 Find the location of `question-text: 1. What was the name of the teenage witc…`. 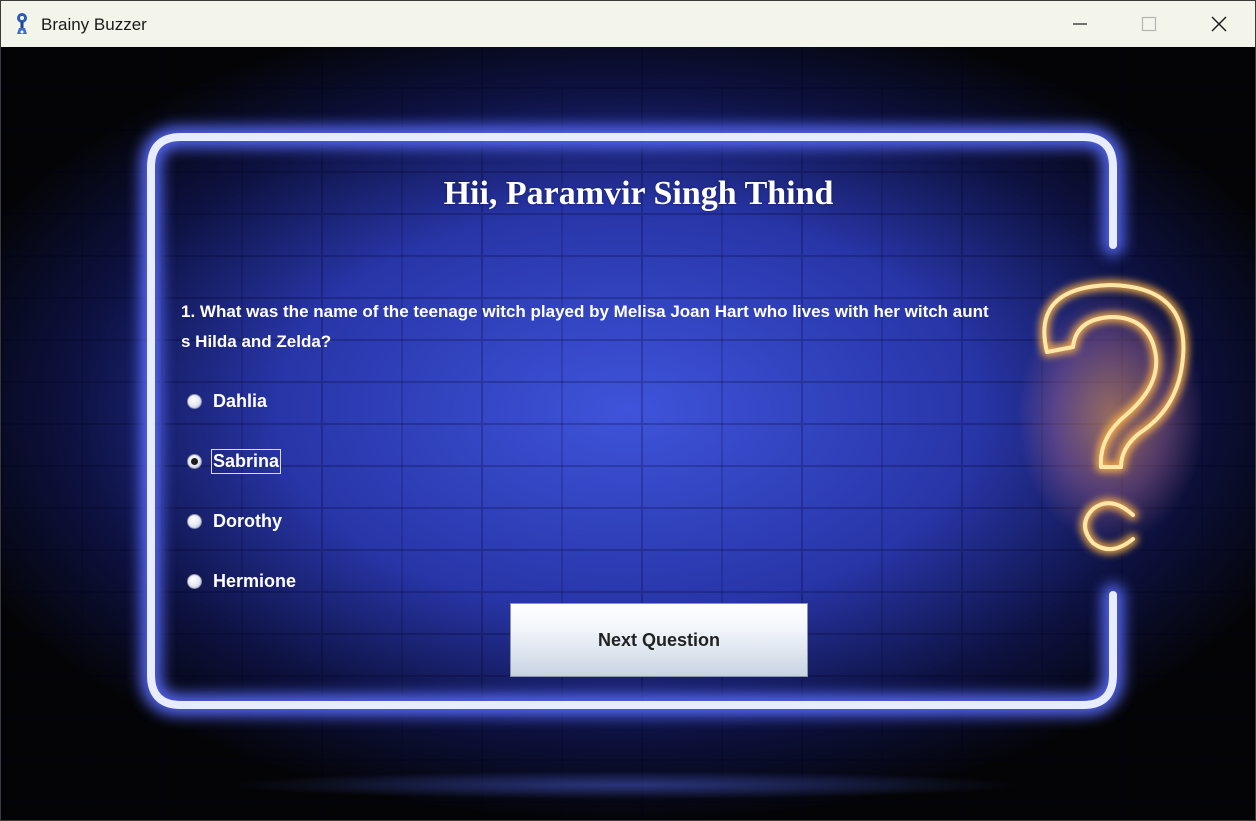

question-text: 1. What was the name of the teenage witc… is located at coordinates (585, 326).